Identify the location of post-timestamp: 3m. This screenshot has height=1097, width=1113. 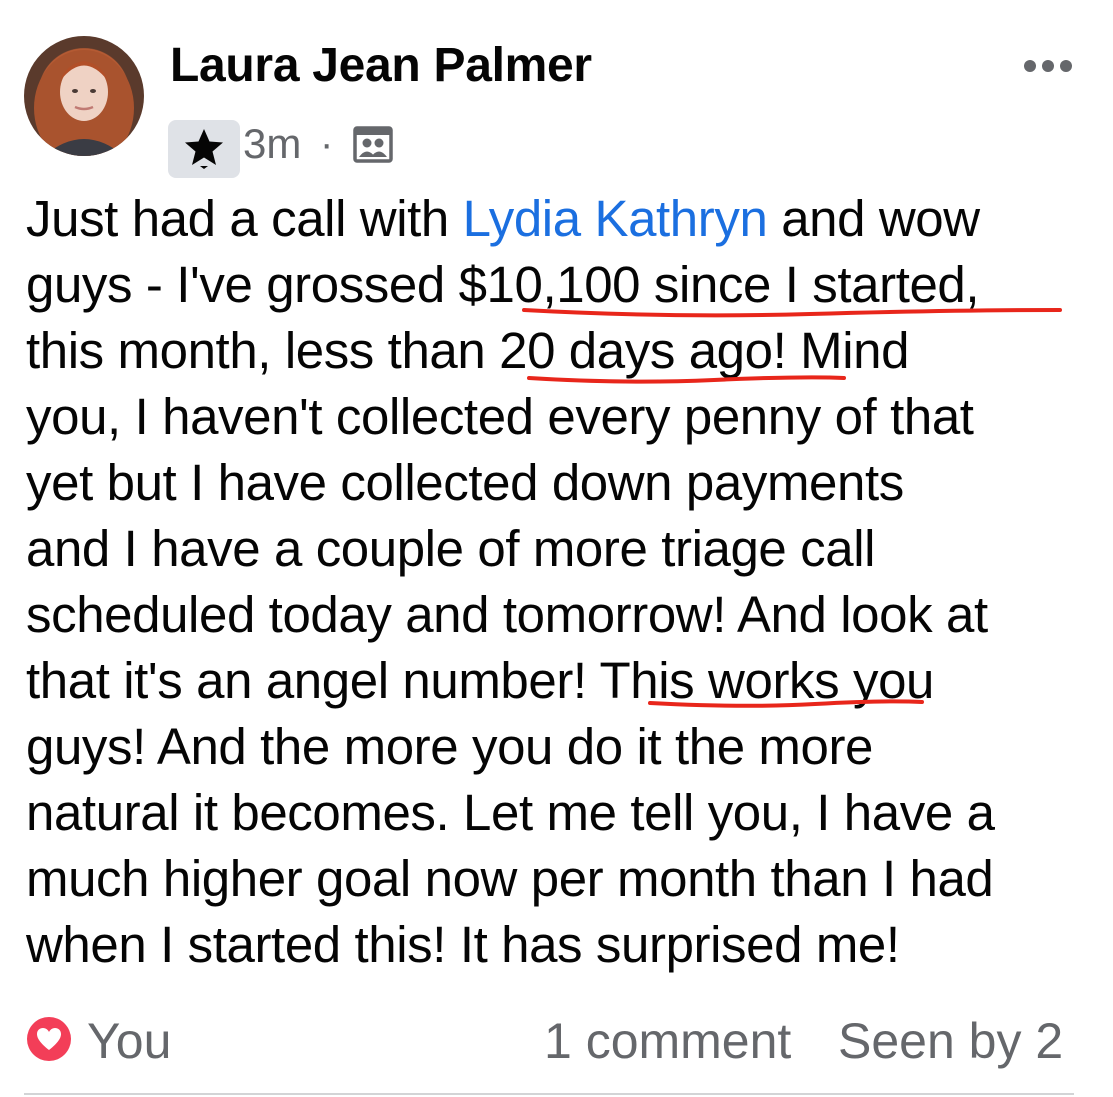
(272, 144).